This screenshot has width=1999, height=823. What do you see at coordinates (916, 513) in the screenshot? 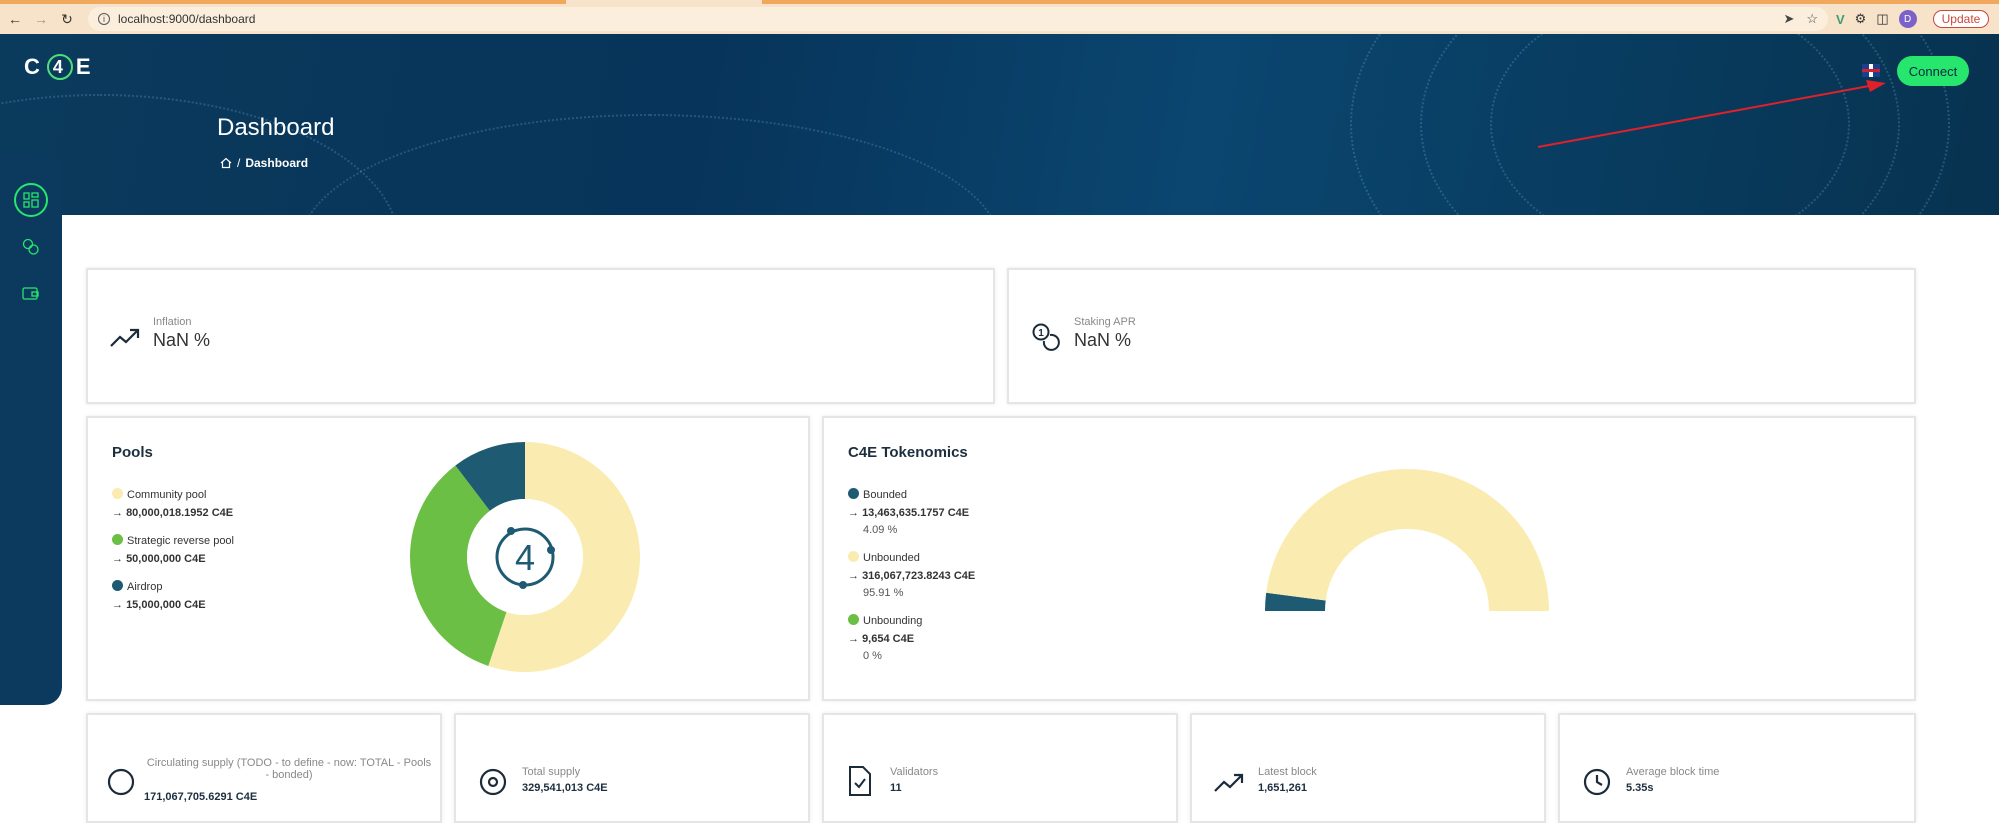
I see `legend-value: 13,463,635.1757 C4E` at bounding box center [916, 513].